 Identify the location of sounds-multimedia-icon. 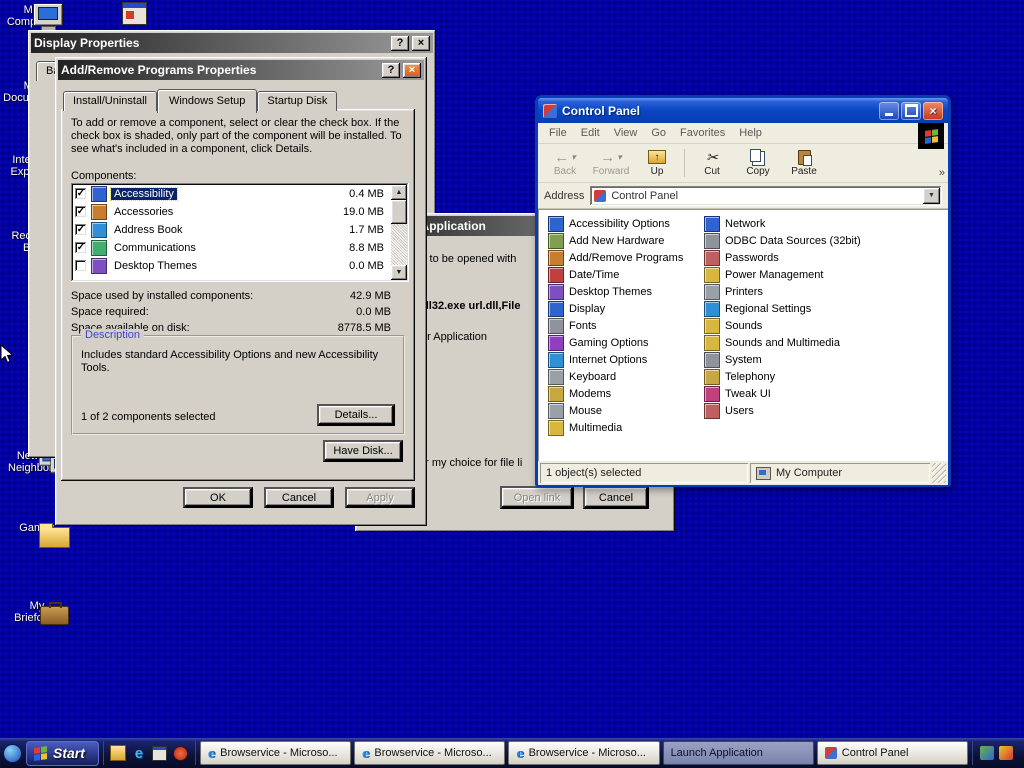
(712, 342).